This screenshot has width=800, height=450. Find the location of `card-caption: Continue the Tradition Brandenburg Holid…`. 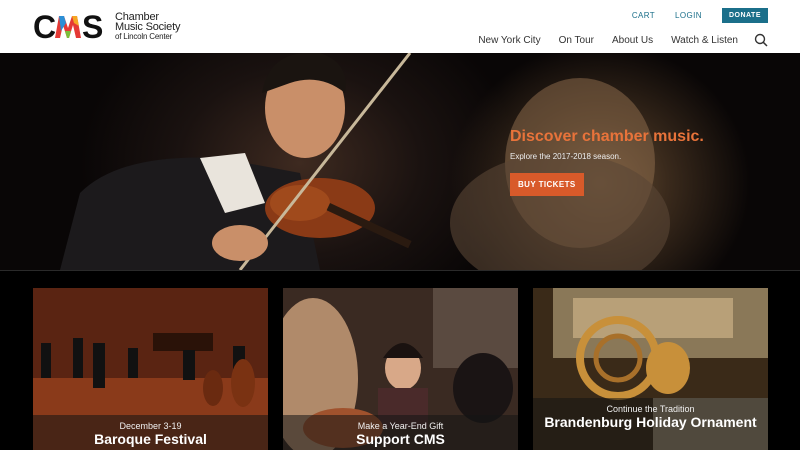

card-caption: Continue the Tradition Brandenburg Holid… is located at coordinates (650, 424).